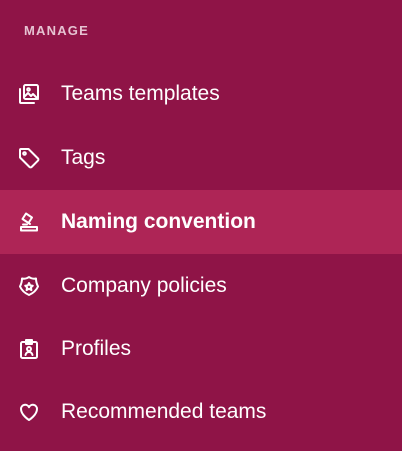  I want to click on image-gallery-icon, so click(29, 94).